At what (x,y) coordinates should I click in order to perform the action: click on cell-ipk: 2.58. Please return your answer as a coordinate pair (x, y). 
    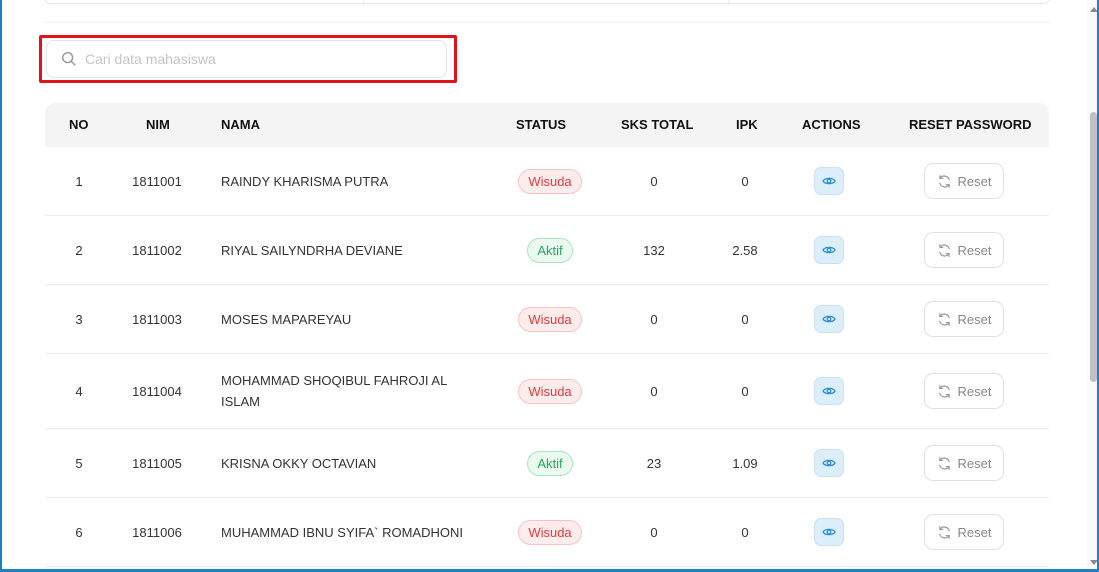
    Looking at the image, I should click on (745, 250).